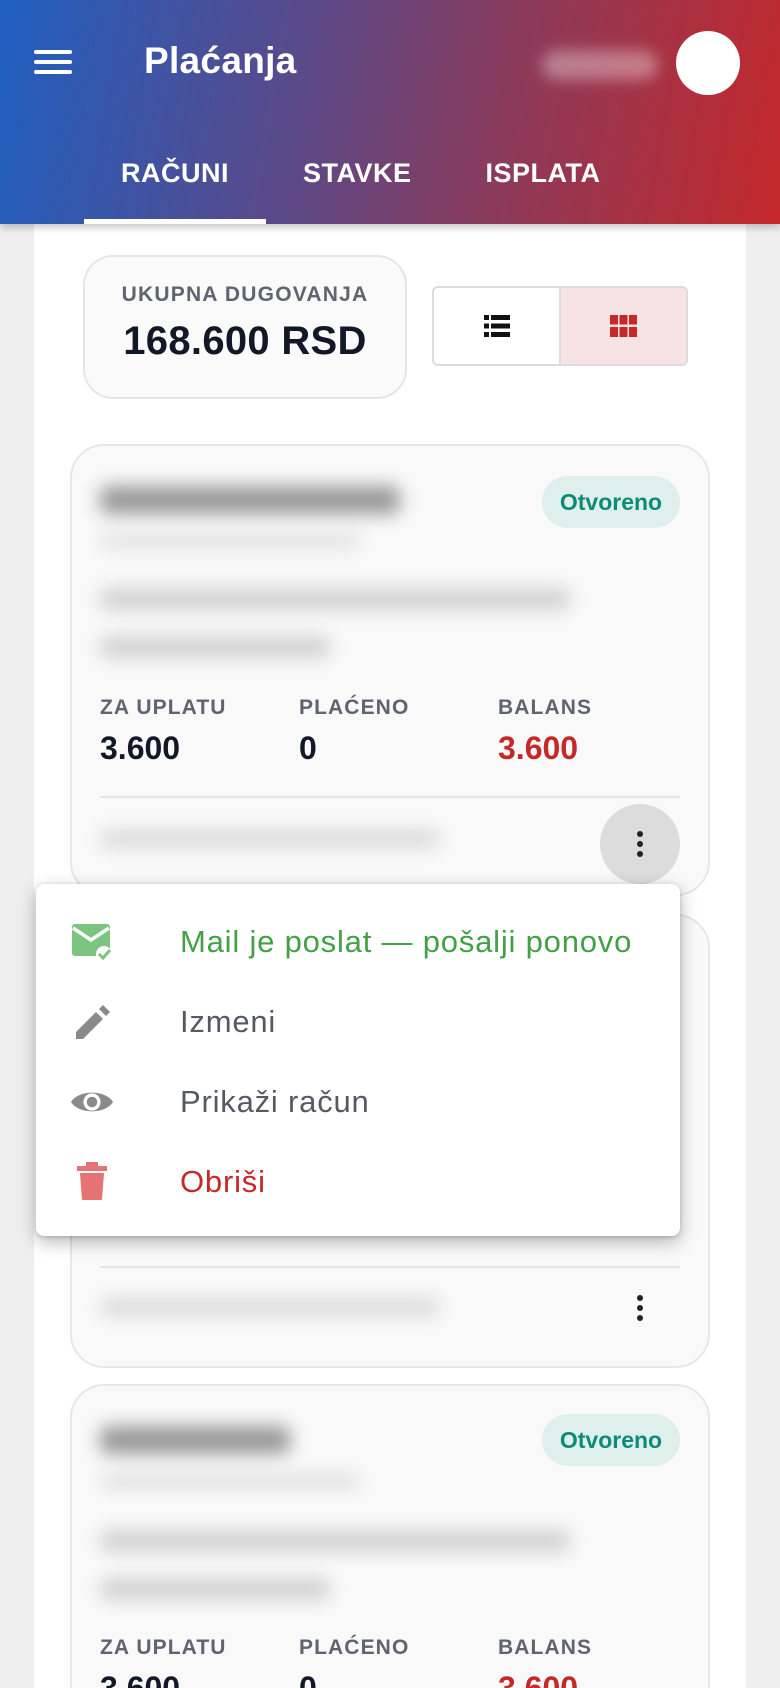 Image resolution: width=780 pixels, height=1688 pixels. I want to click on total-debt-label: UKUPNA DUGOVANJA, so click(245, 294).